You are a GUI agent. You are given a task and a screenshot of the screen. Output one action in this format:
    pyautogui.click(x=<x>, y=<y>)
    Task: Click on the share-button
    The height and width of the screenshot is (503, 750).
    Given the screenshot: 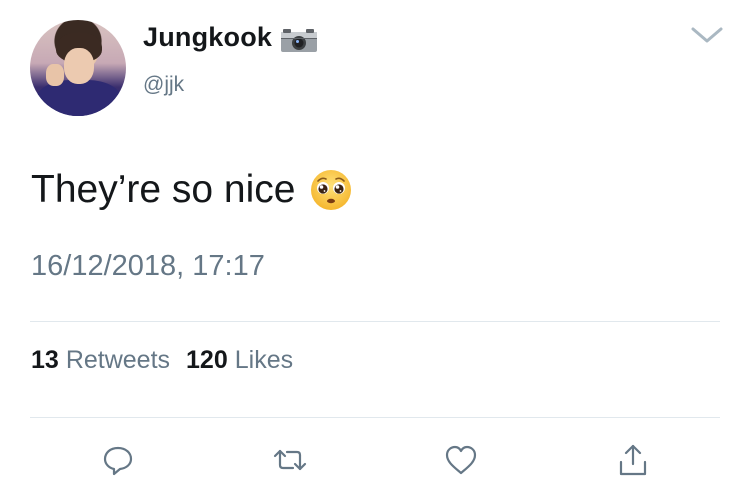 What is the action you would take?
    pyautogui.click(x=633, y=460)
    